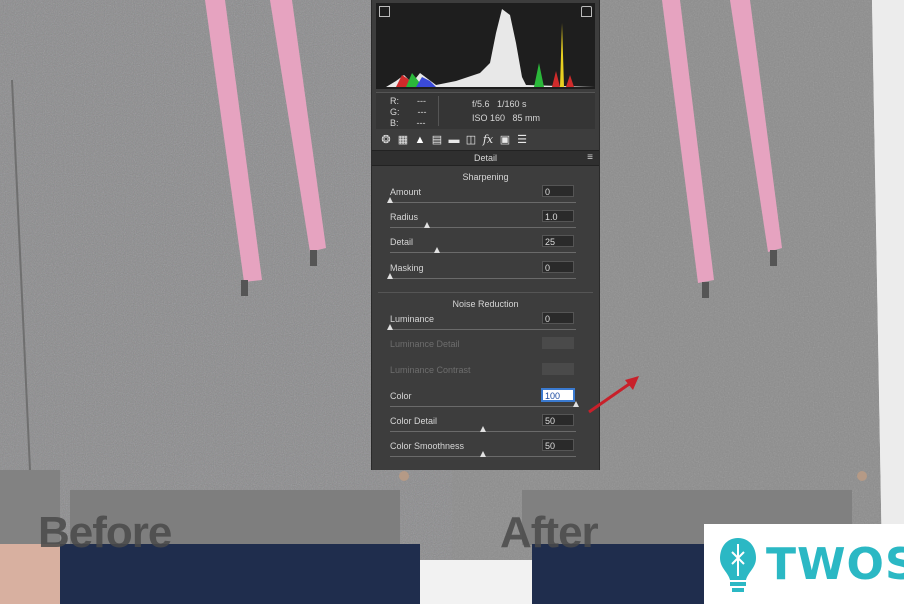 The height and width of the screenshot is (604, 904). Describe the element at coordinates (483, 202) in the screenshot. I see `amount-slider-track` at that location.